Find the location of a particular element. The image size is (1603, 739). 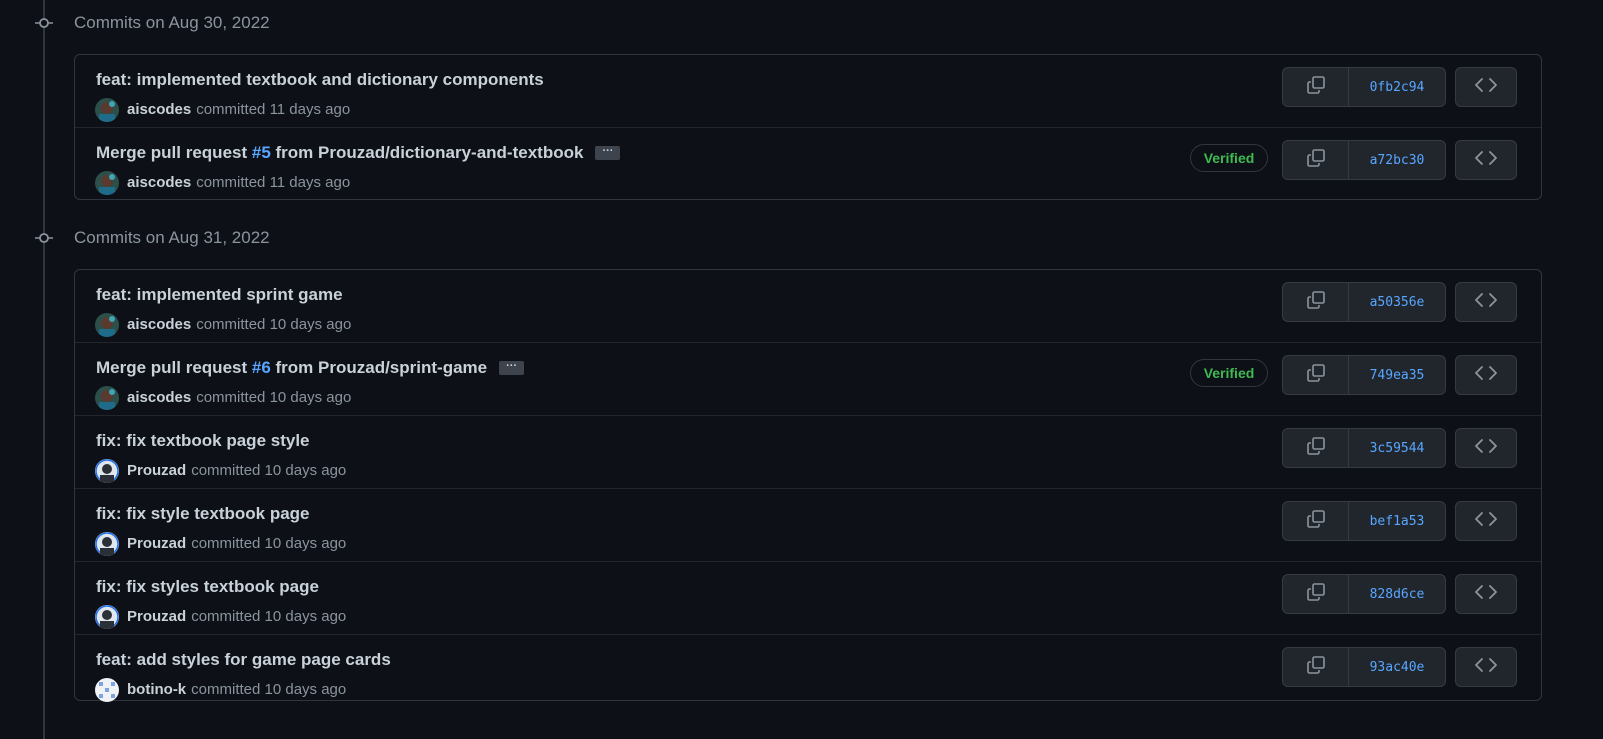

pull-request-link: #6 is located at coordinates (261, 368).